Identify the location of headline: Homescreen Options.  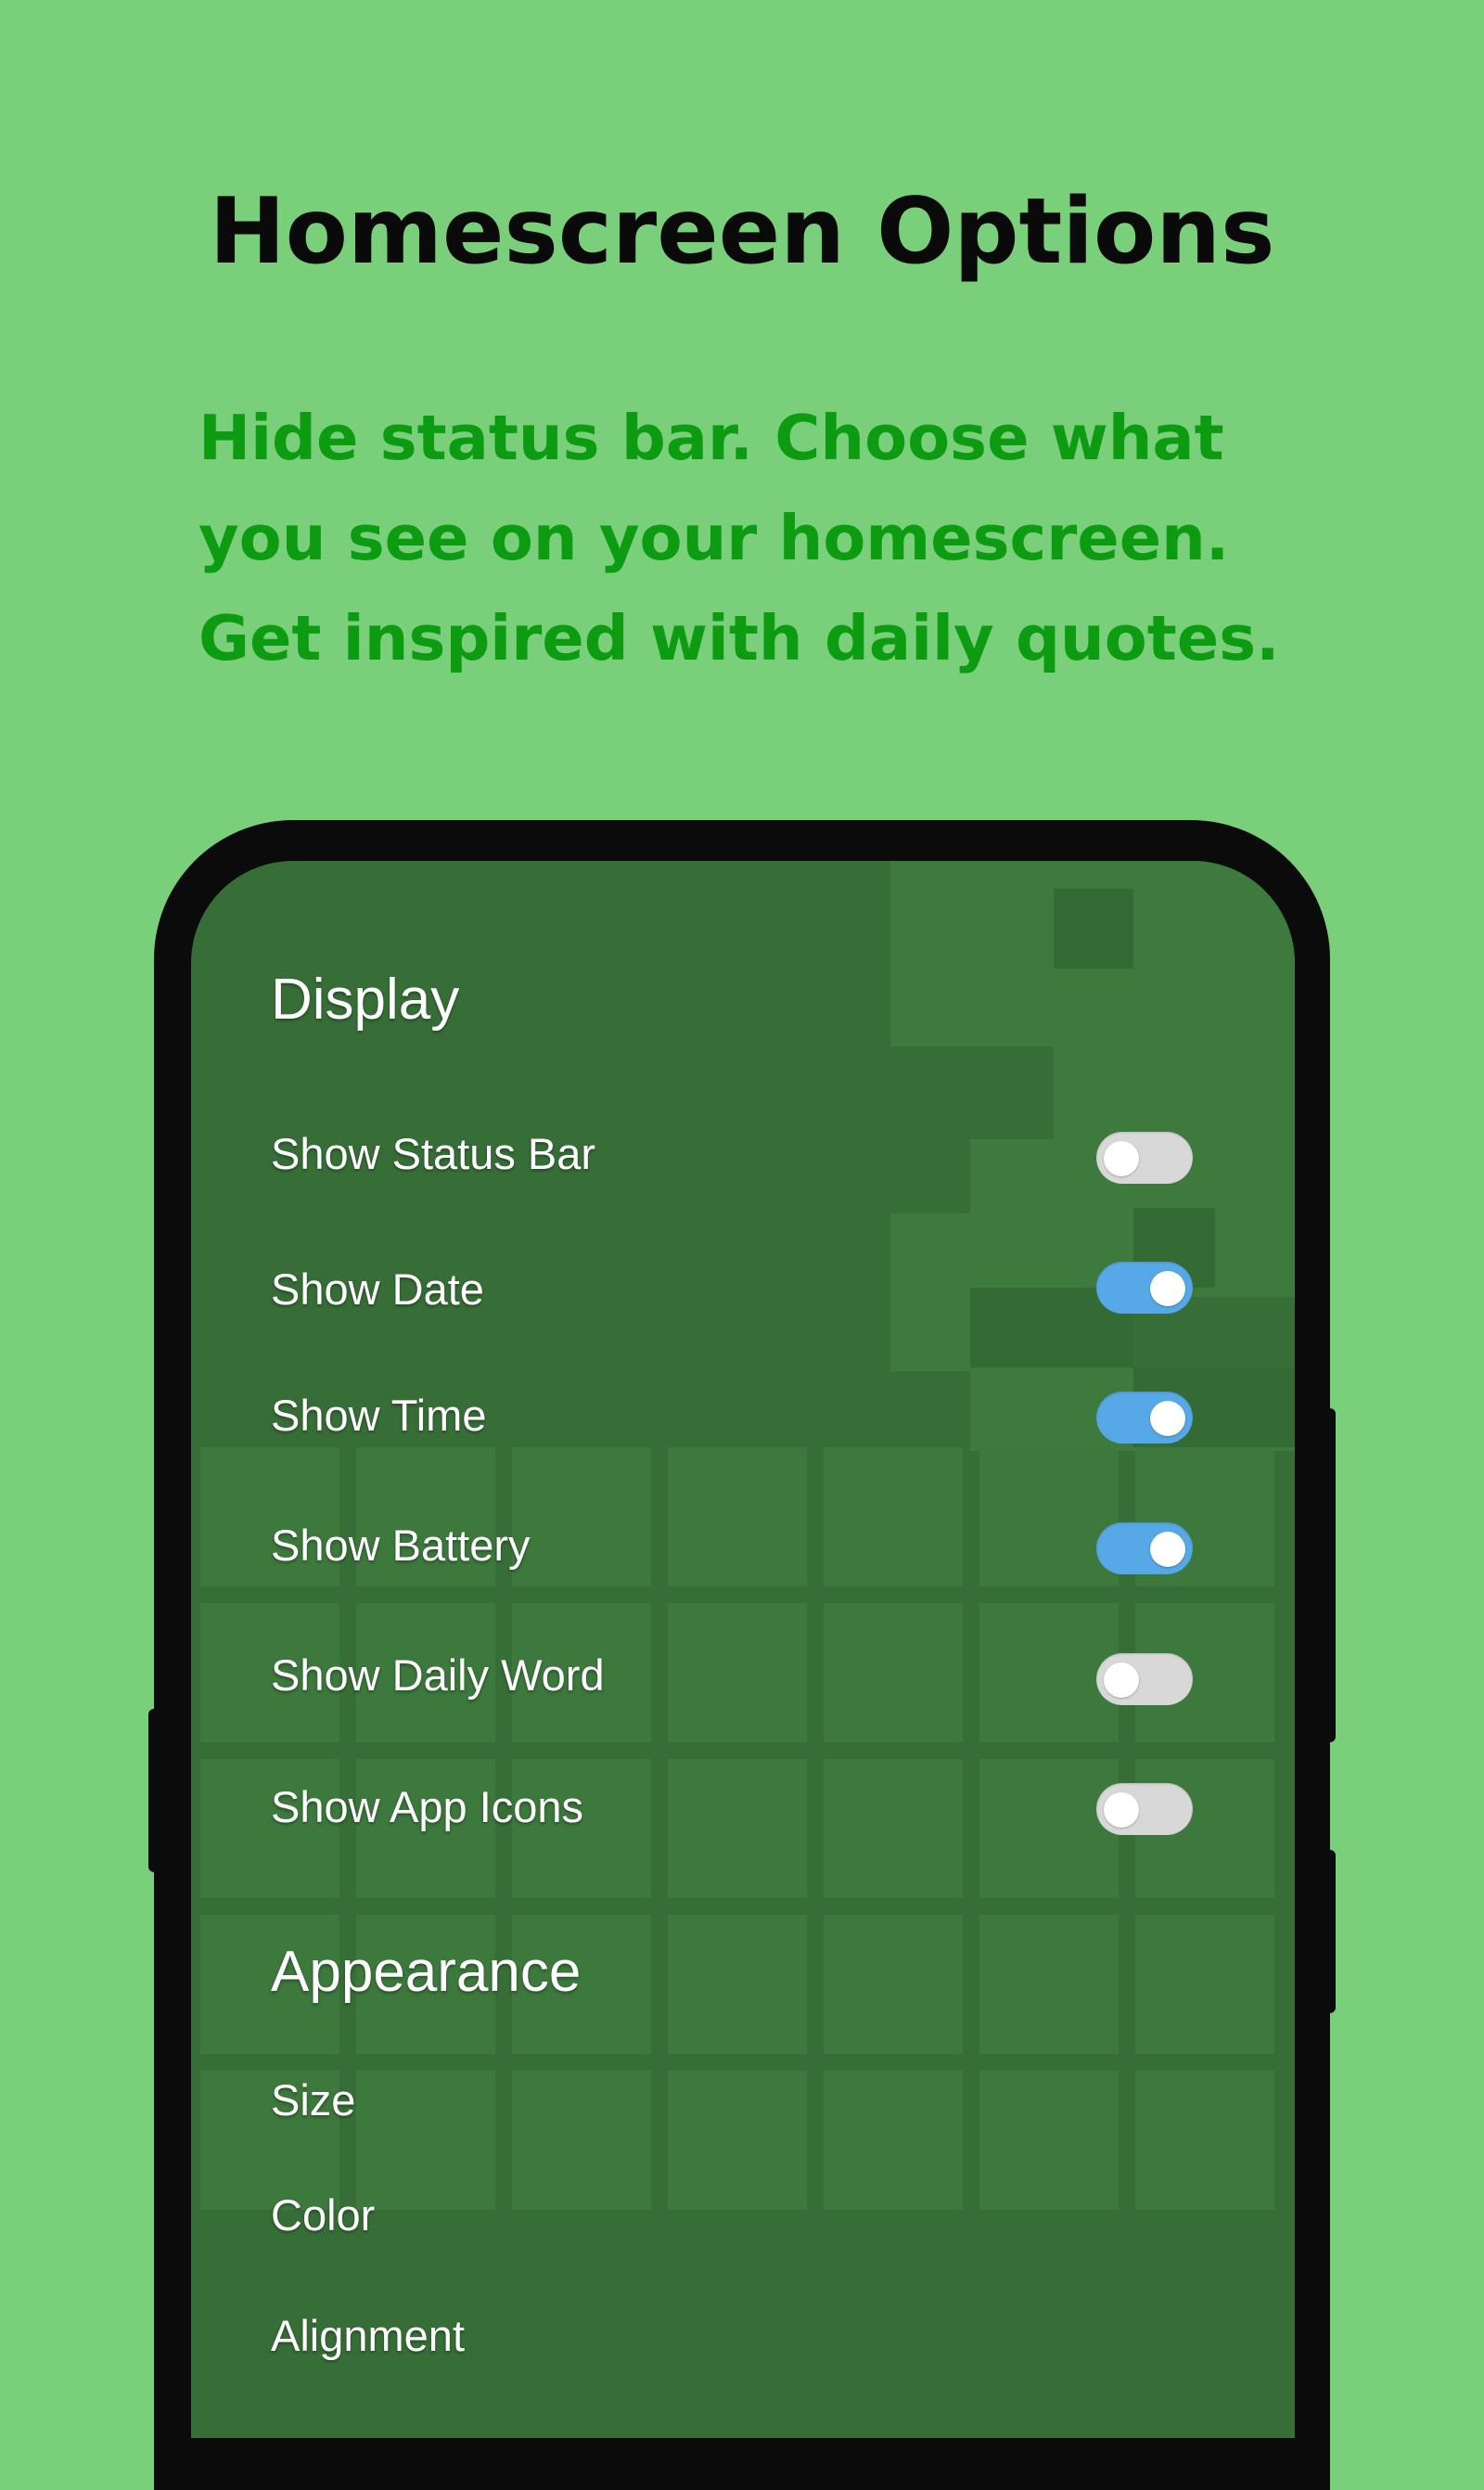
(742, 232).